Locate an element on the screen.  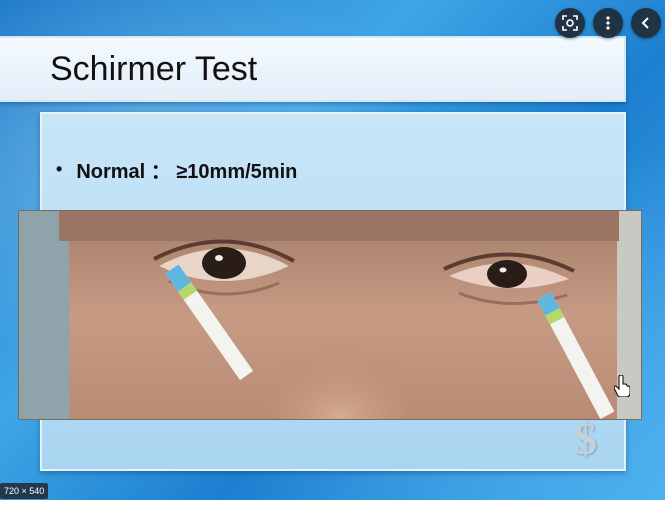
hand-cursor-icon is located at coordinates (622, 386).